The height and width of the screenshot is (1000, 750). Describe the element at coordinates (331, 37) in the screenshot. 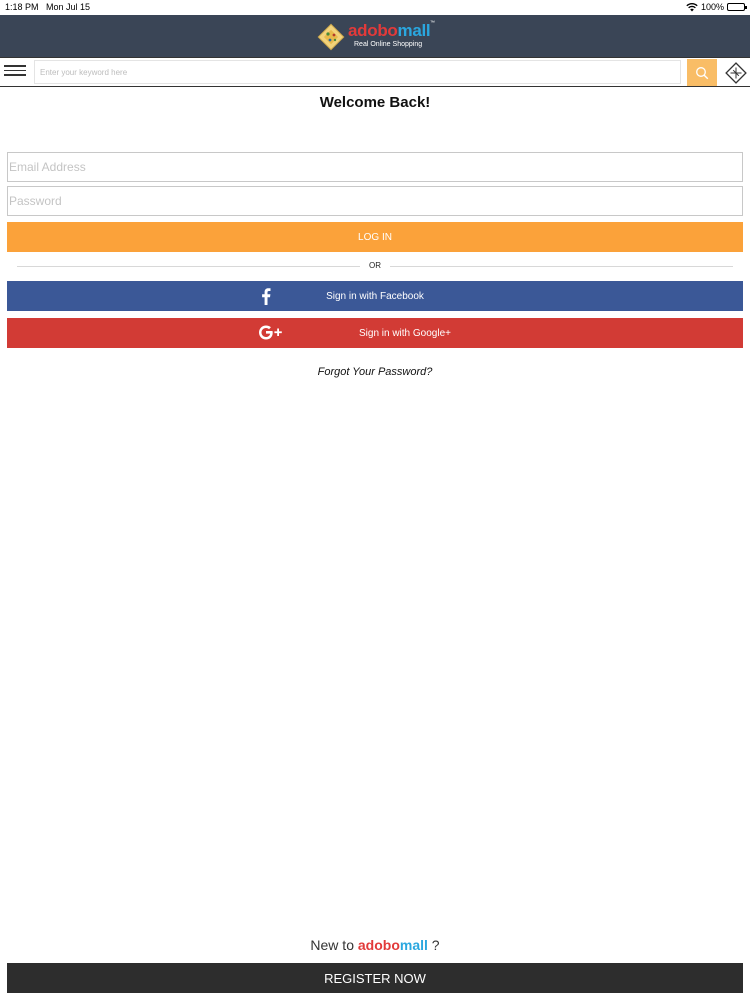

I see `logo-mark-icon` at that location.